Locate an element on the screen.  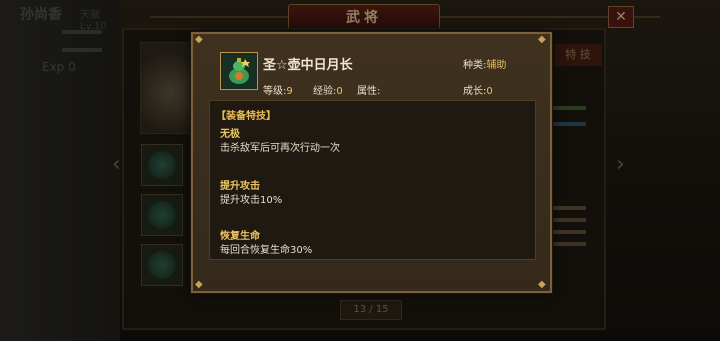
growth-label: 成长: is located at coordinates (475, 91).